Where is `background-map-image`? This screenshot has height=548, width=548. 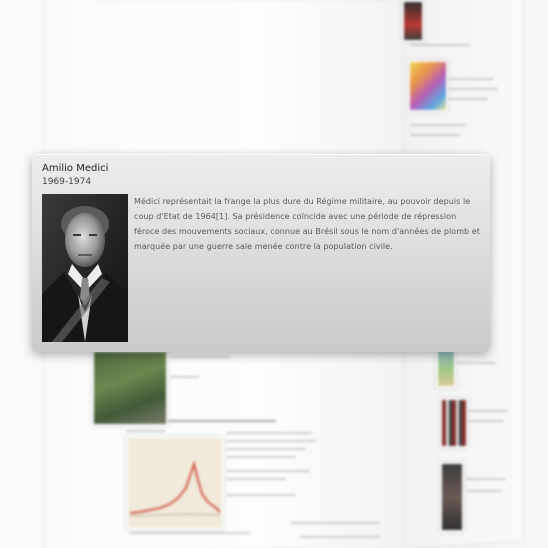
background-map-image is located at coordinates (428, 86).